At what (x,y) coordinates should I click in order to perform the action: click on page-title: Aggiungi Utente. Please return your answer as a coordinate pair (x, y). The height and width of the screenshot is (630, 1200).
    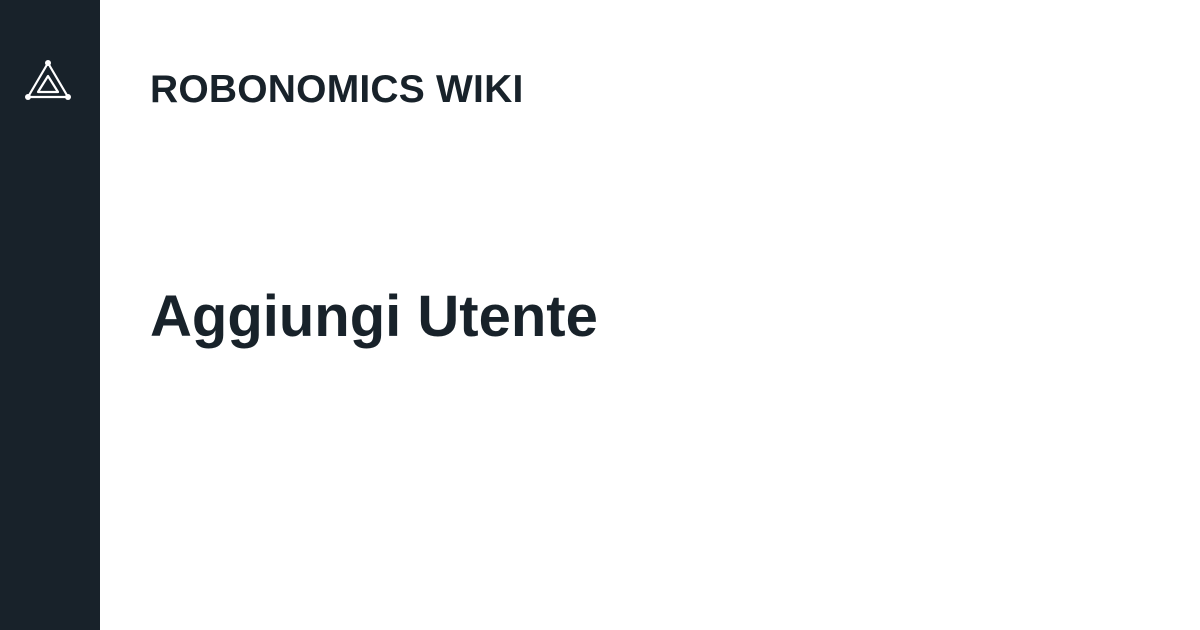
    Looking at the image, I should click on (374, 316).